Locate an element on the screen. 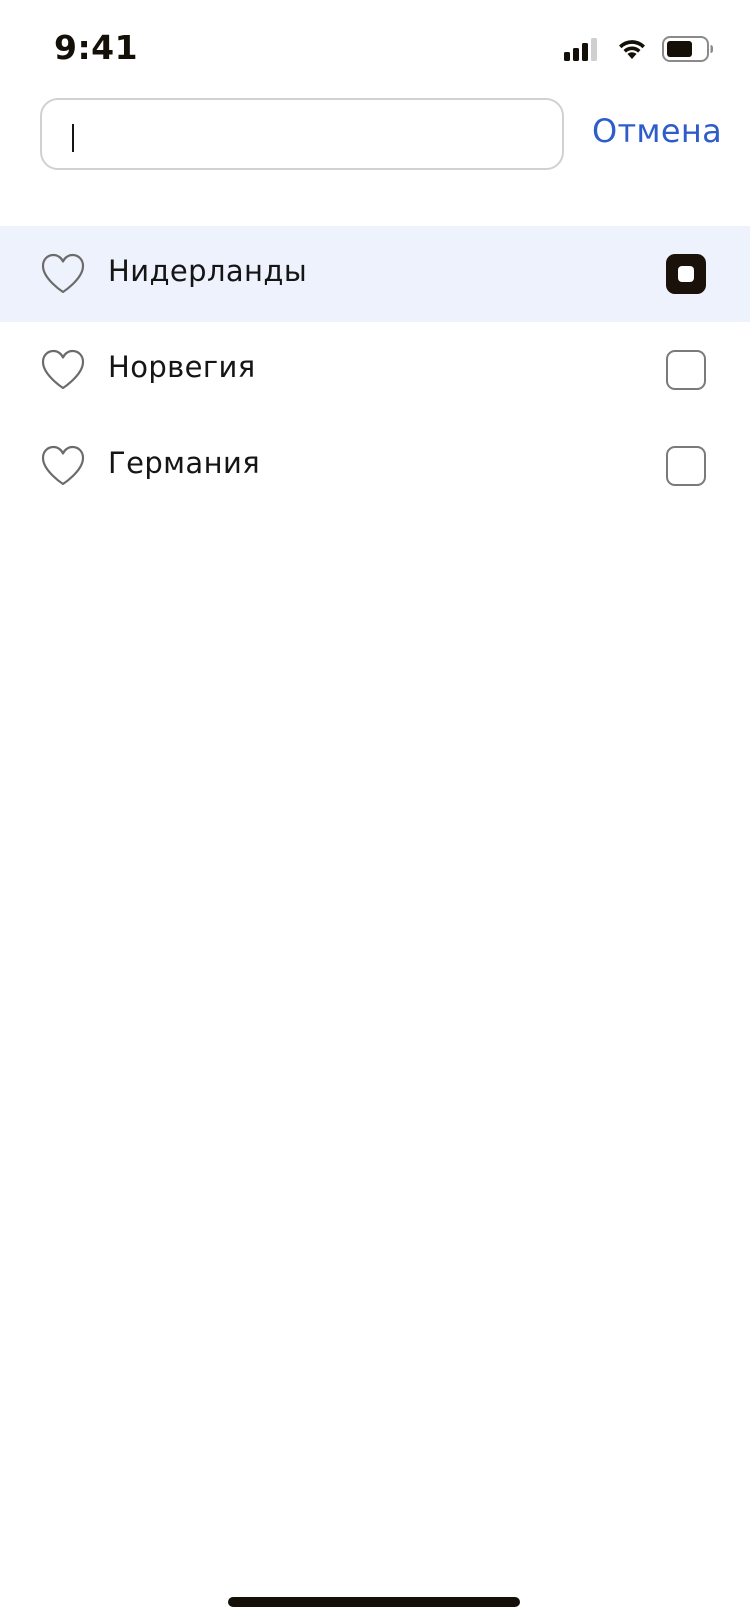 This screenshot has width=750, height=1624. status-icons is located at coordinates (639, 51).